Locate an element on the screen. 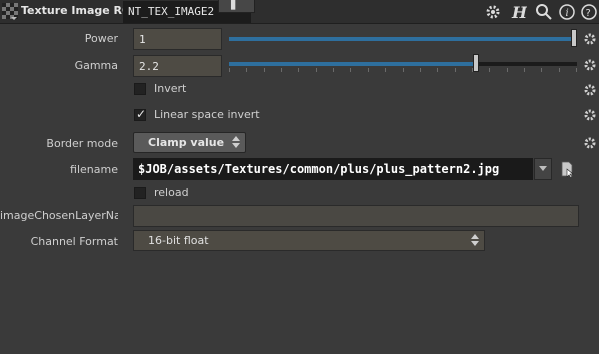 The width and height of the screenshot is (599, 354). svg-text: H is located at coordinates (519, 12).